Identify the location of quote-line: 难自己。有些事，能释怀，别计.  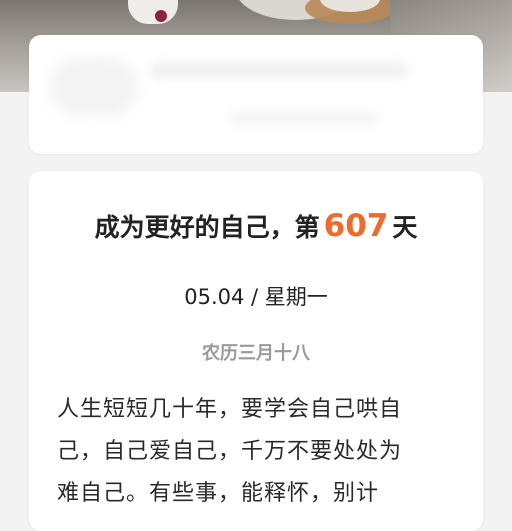
(218, 493).